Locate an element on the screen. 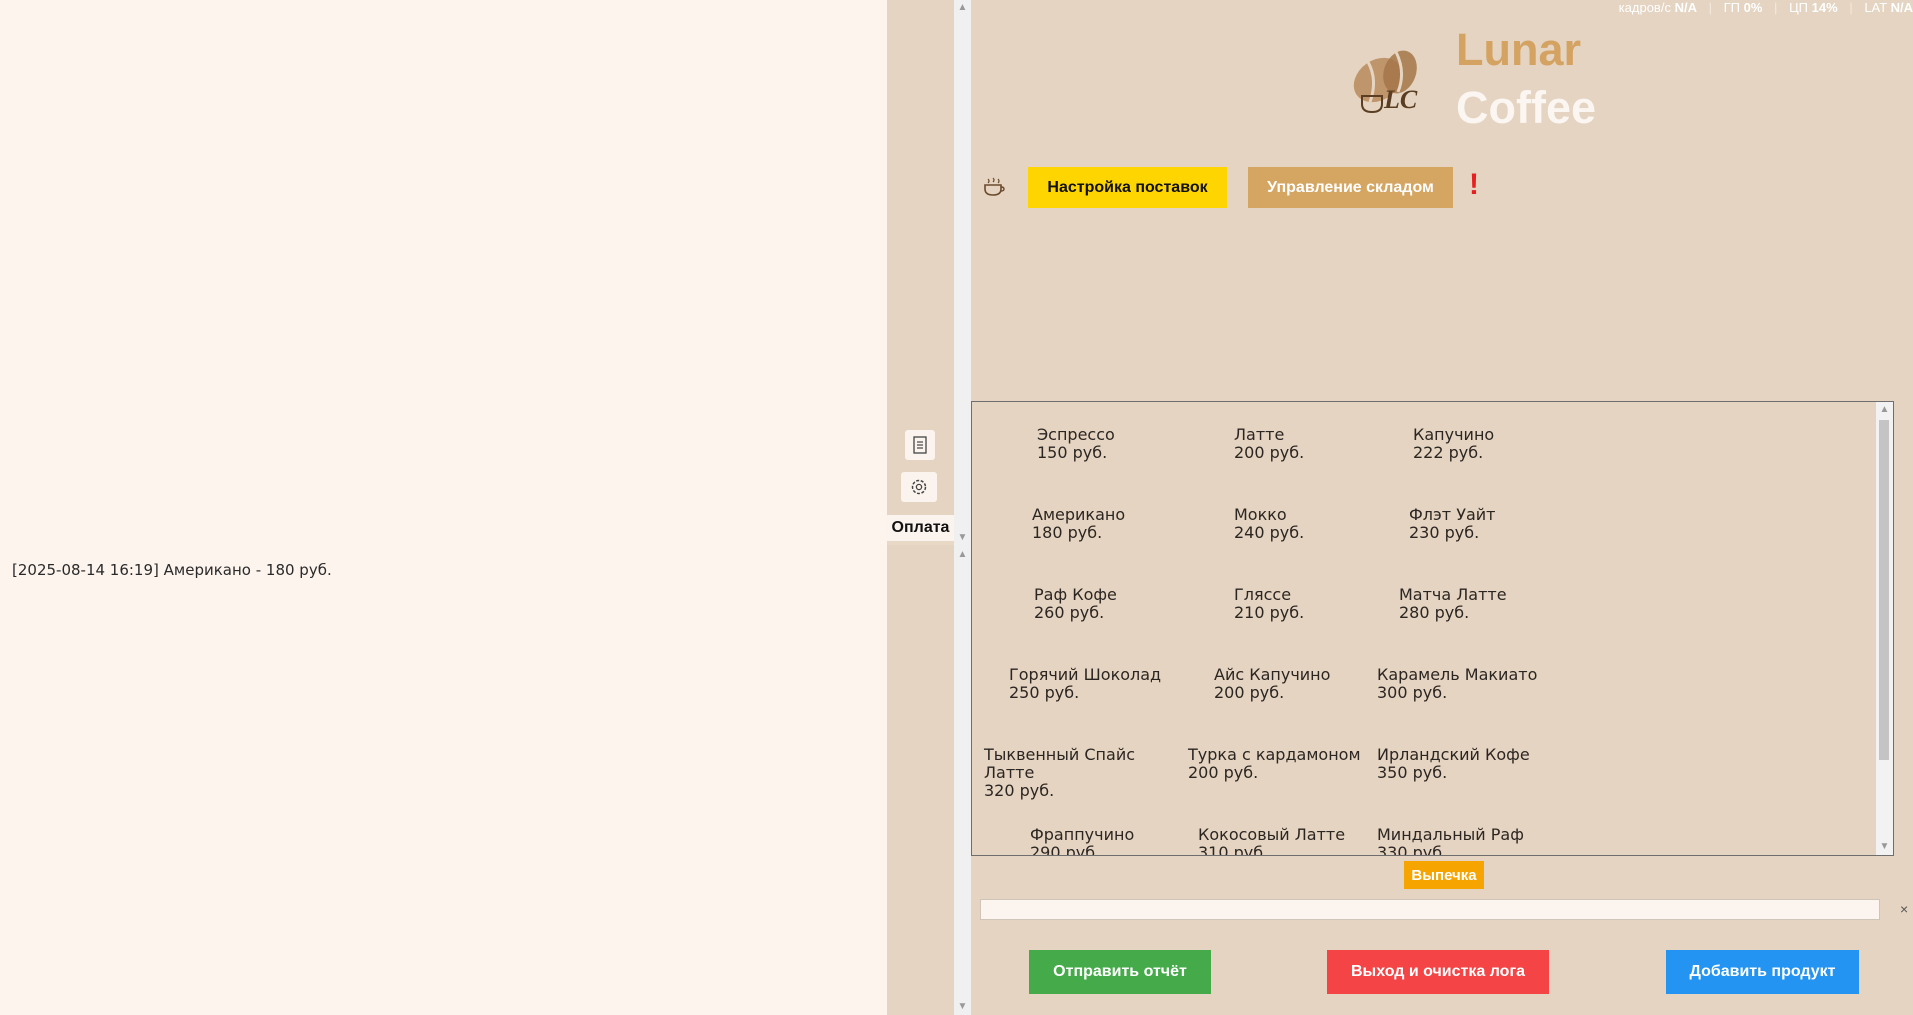  menu-item-price: 240 руб. is located at coordinates (1269, 532).